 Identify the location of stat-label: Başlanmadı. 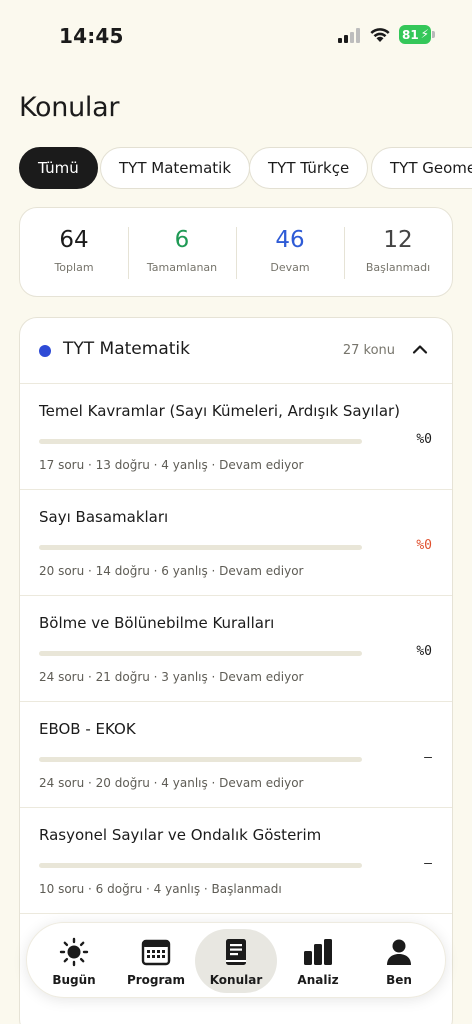
(398, 267).